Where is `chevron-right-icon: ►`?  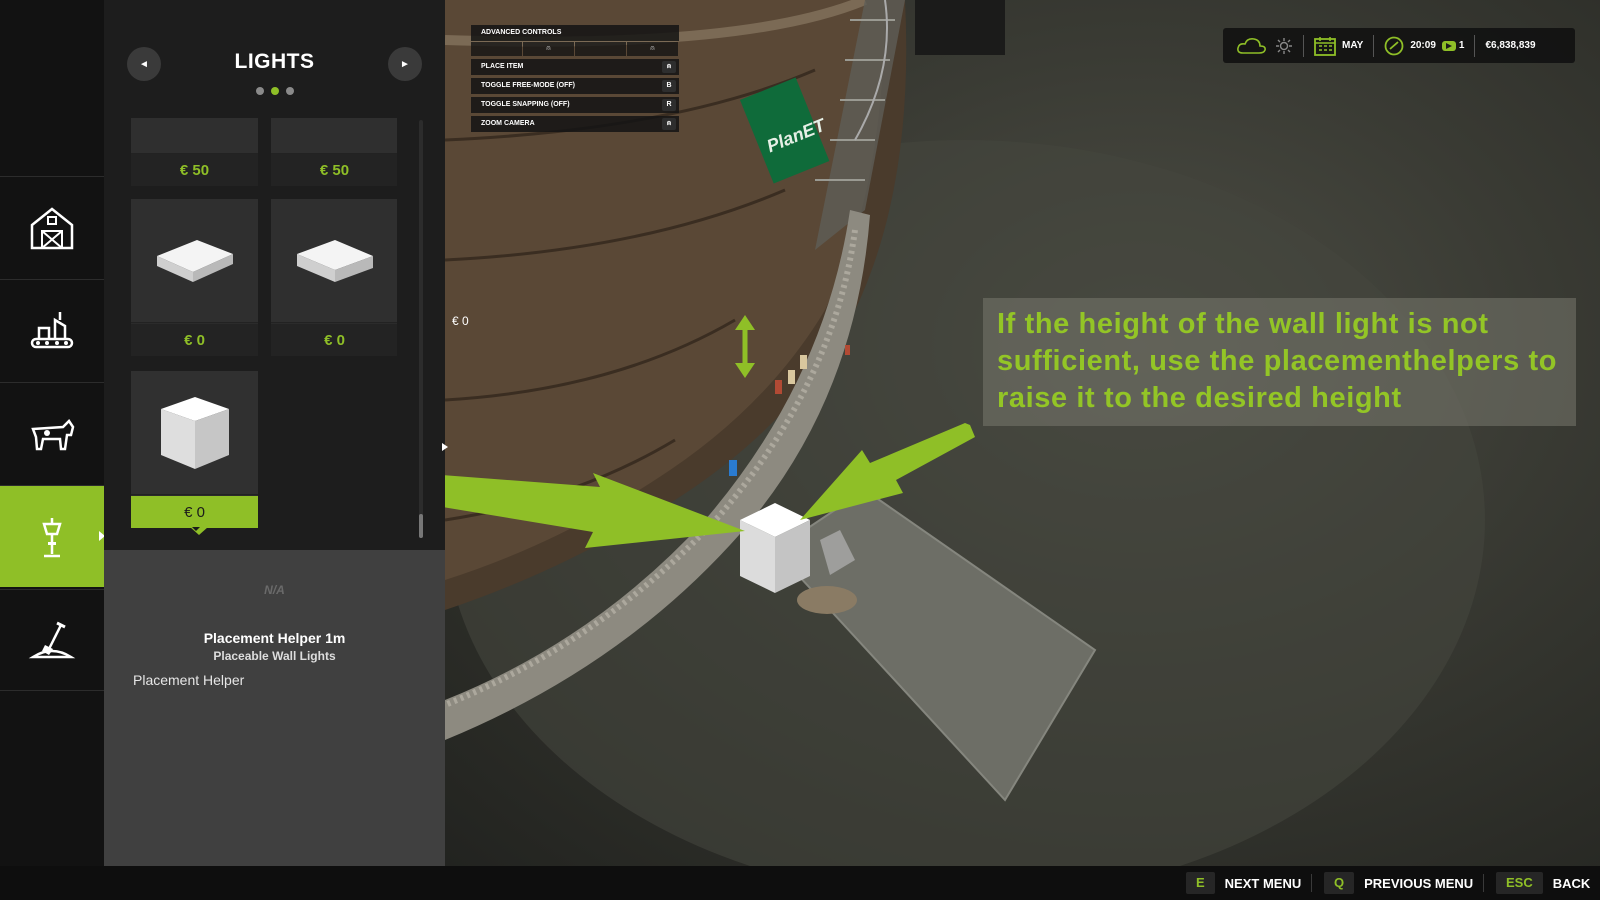 chevron-right-icon: ► is located at coordinates (405, 64).